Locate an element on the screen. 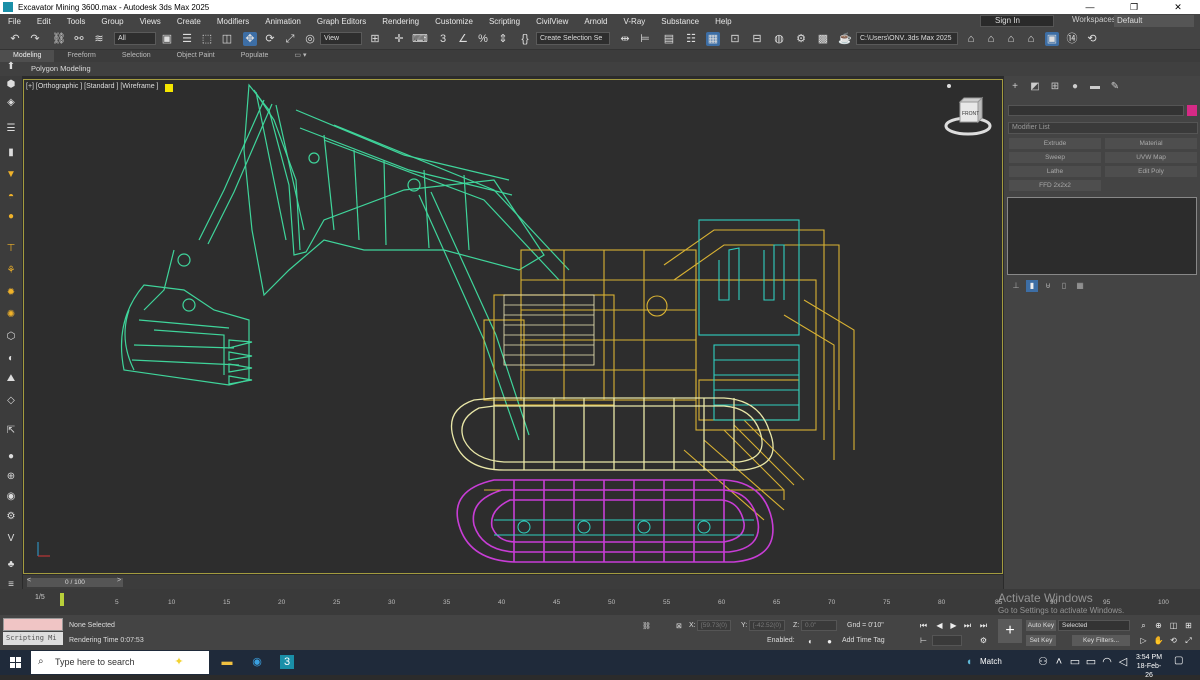  version-icon: ⑭ is located at coordinates (1072, 39).